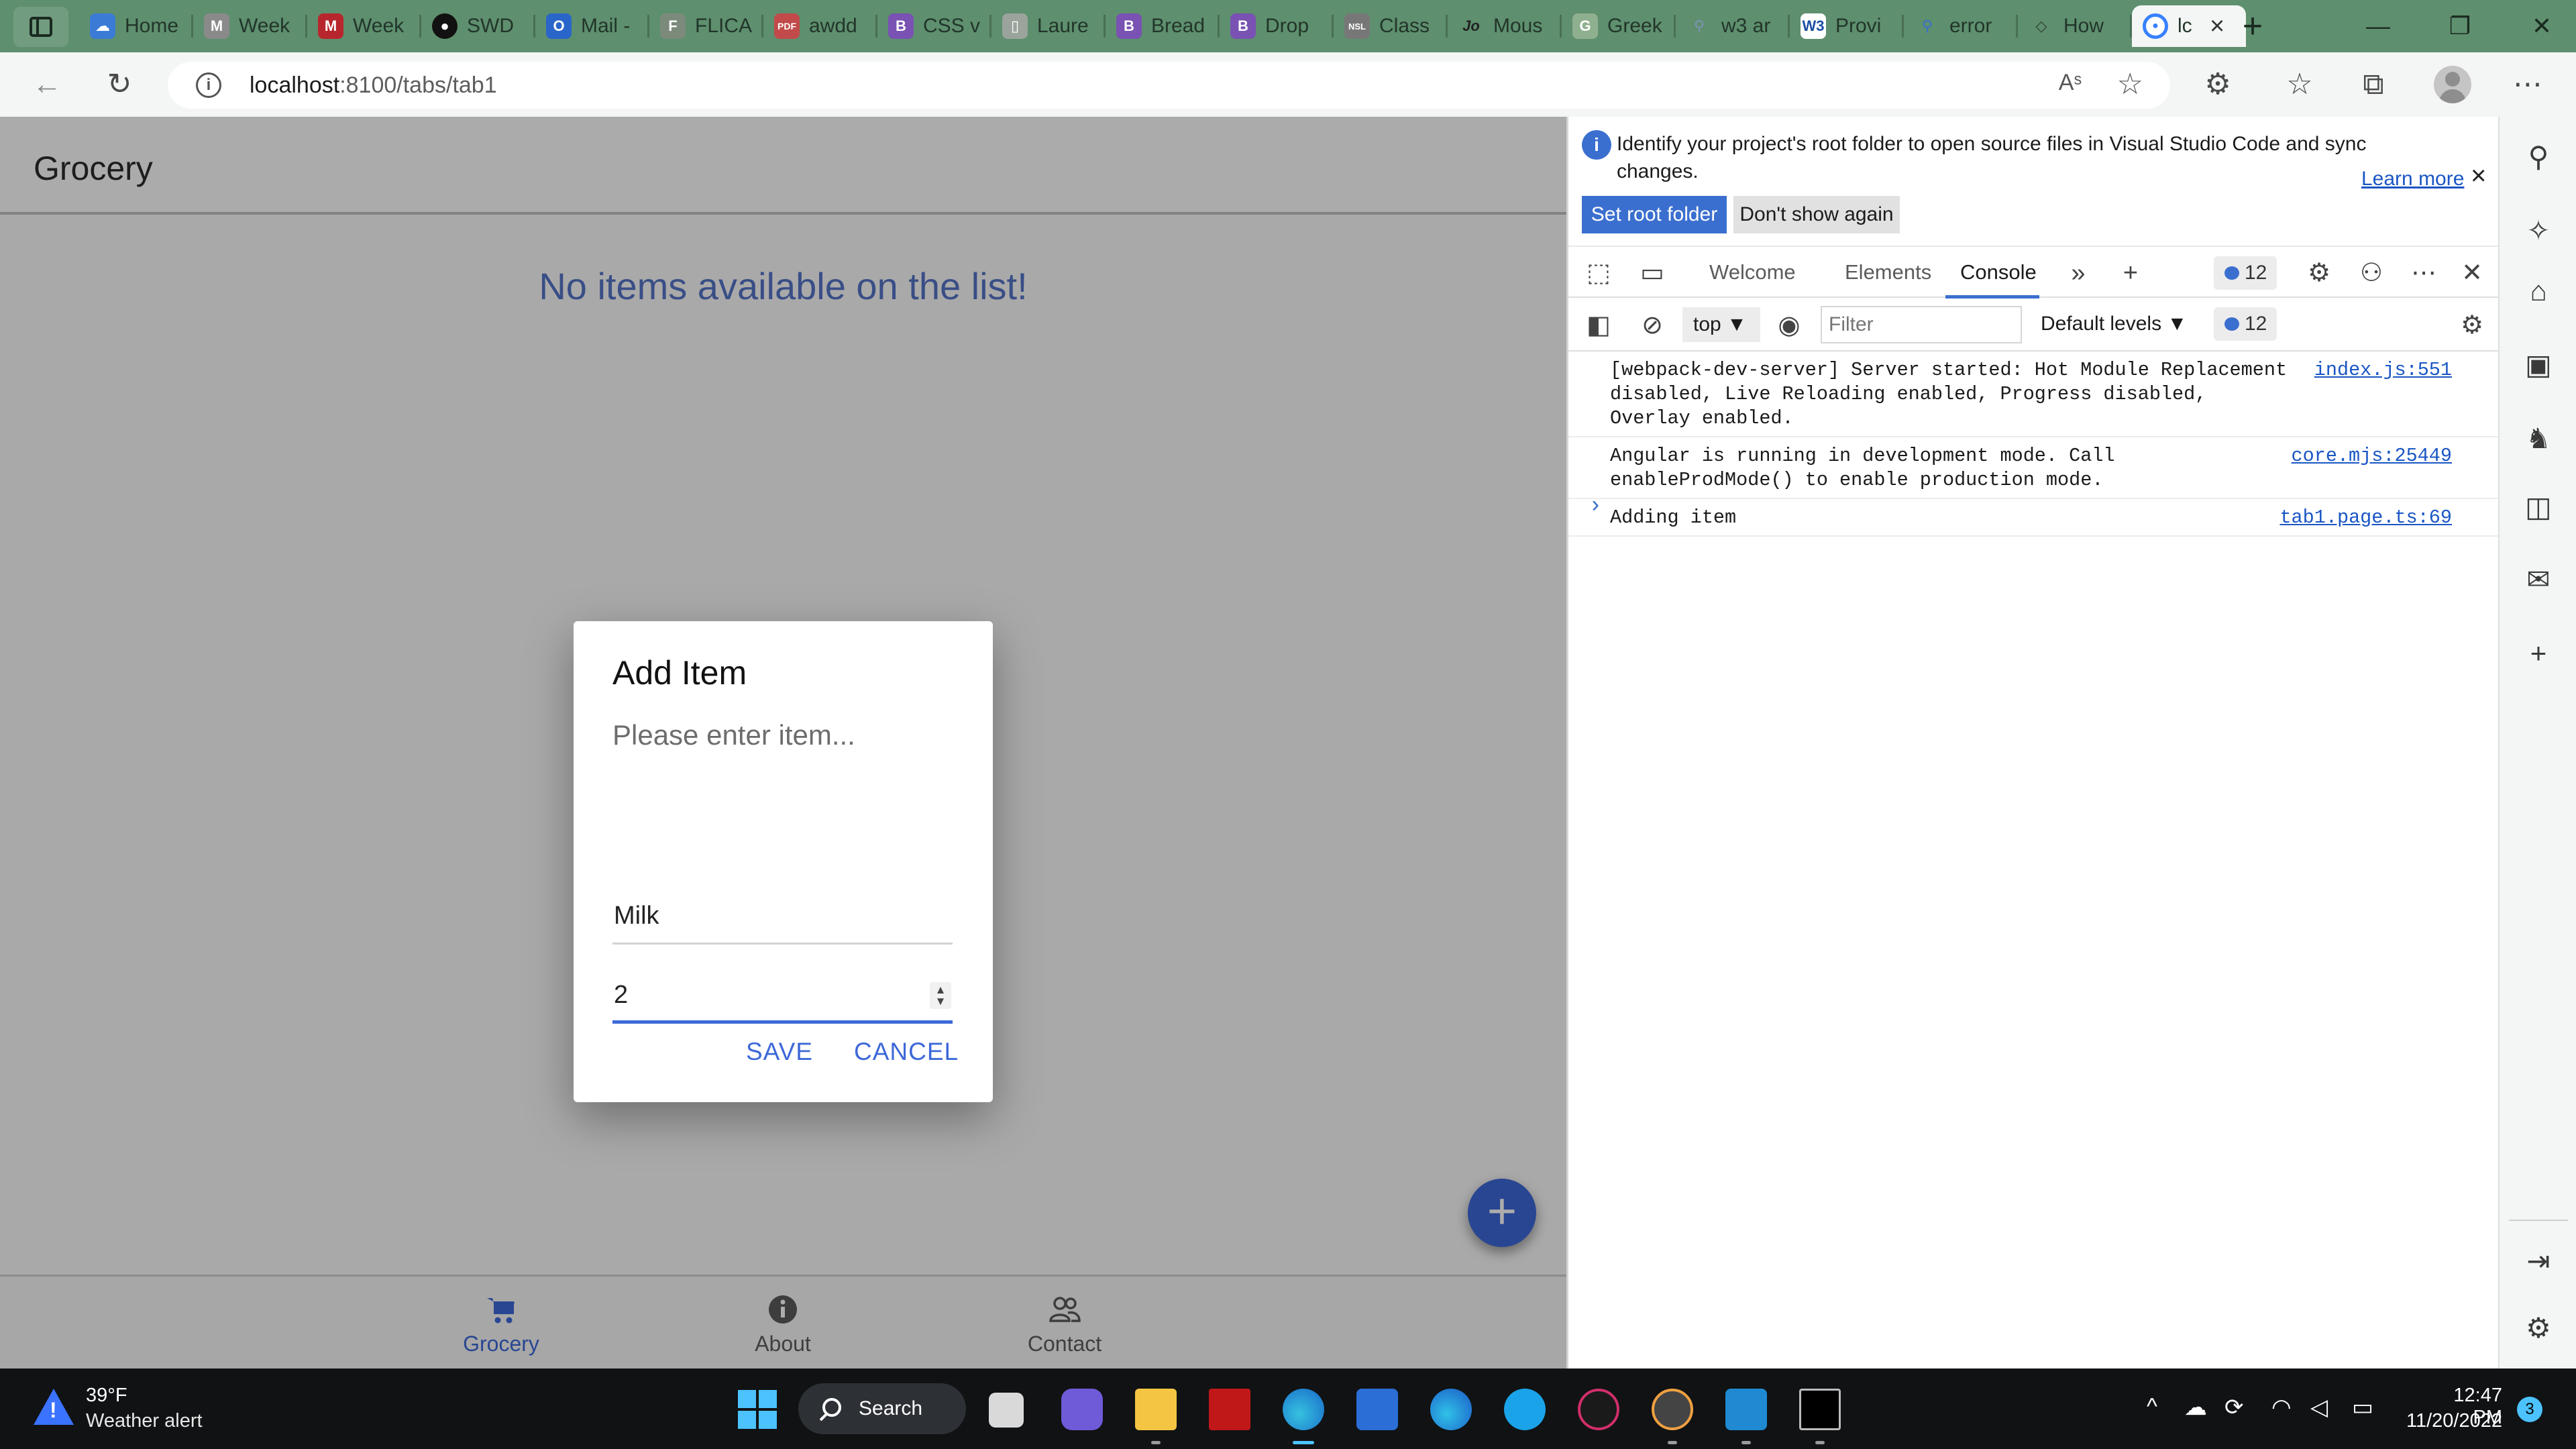 The height and width of the screenshot is (1449, 2576). Describe the element at coordinates (882, 1408) in the screenshot. I see `taskbar-search: Search` at that location.